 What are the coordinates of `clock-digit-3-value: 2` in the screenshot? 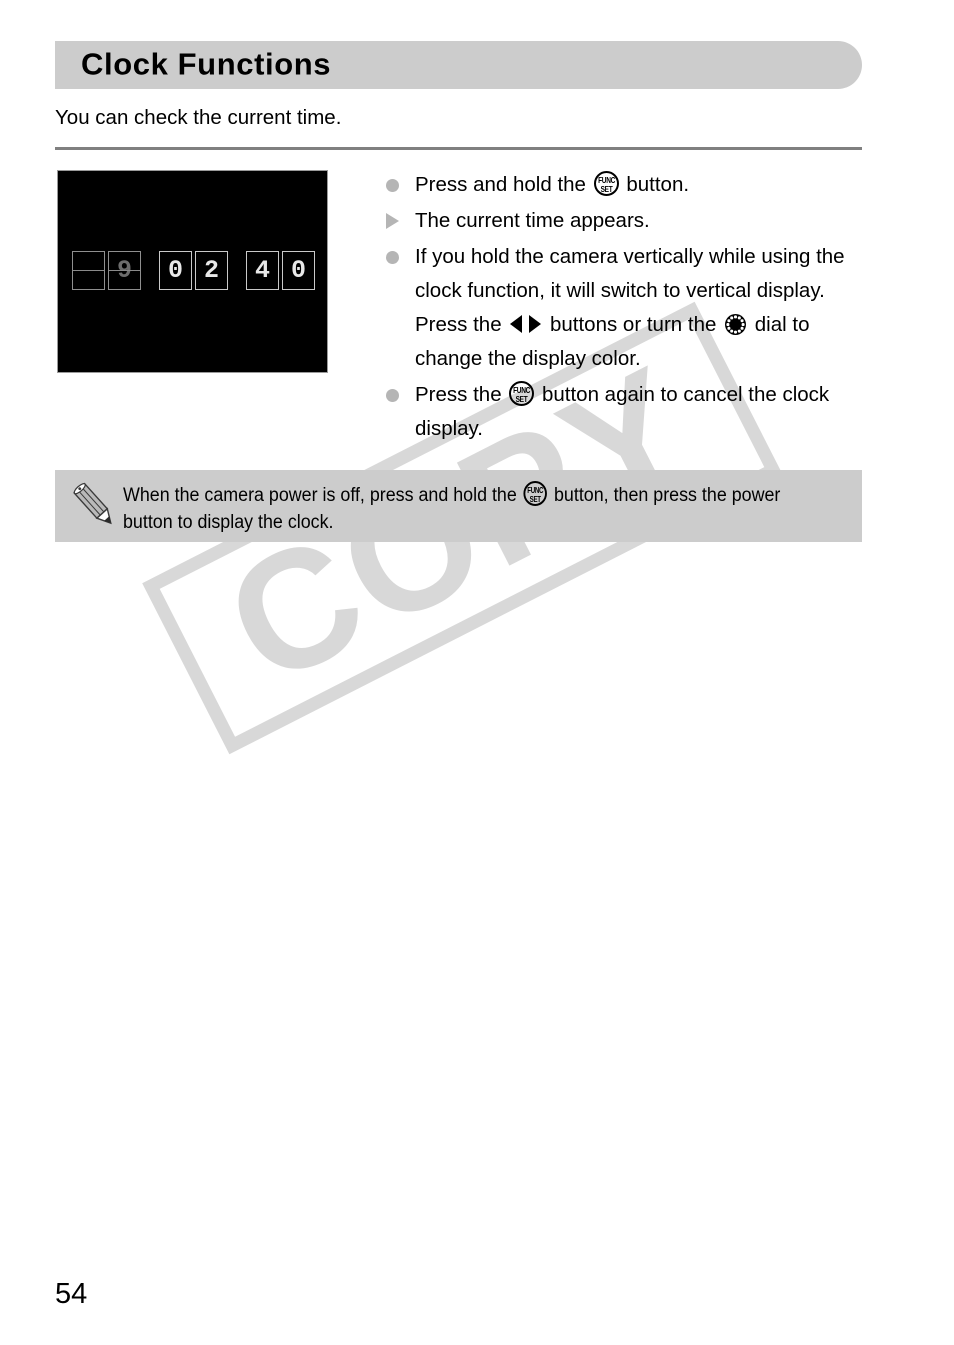 It's located at (211, 270).